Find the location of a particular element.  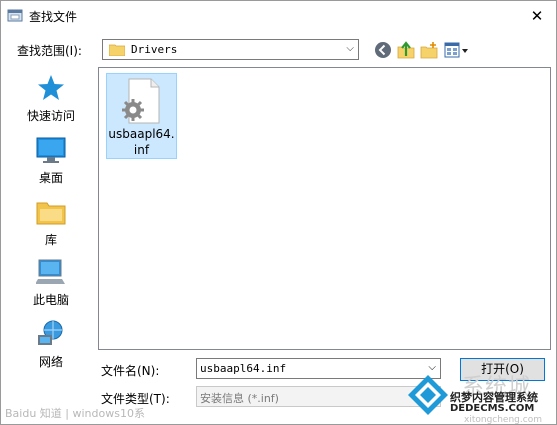

place-label: 此电脑 is located at coordinates (50, 300).